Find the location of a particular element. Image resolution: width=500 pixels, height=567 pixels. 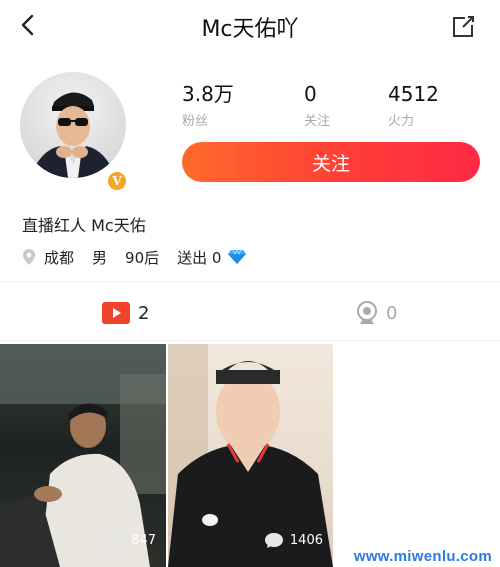

stat-fans-value: 3.8万 is located at coordinates (208, 94).